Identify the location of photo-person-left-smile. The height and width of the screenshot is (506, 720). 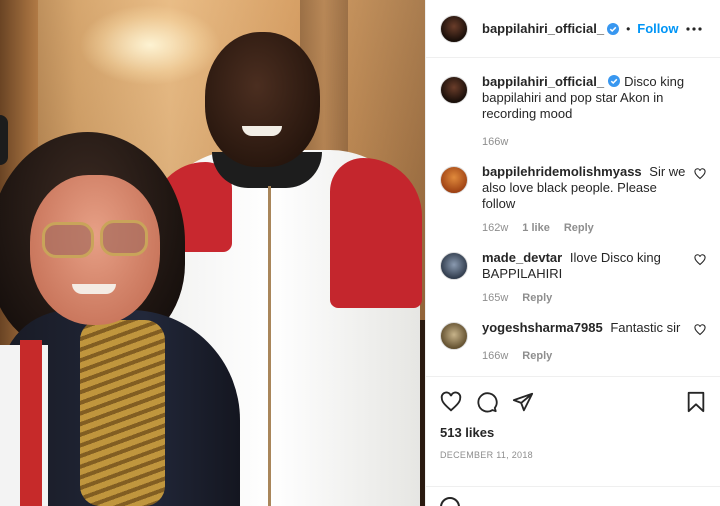
(94, 289).